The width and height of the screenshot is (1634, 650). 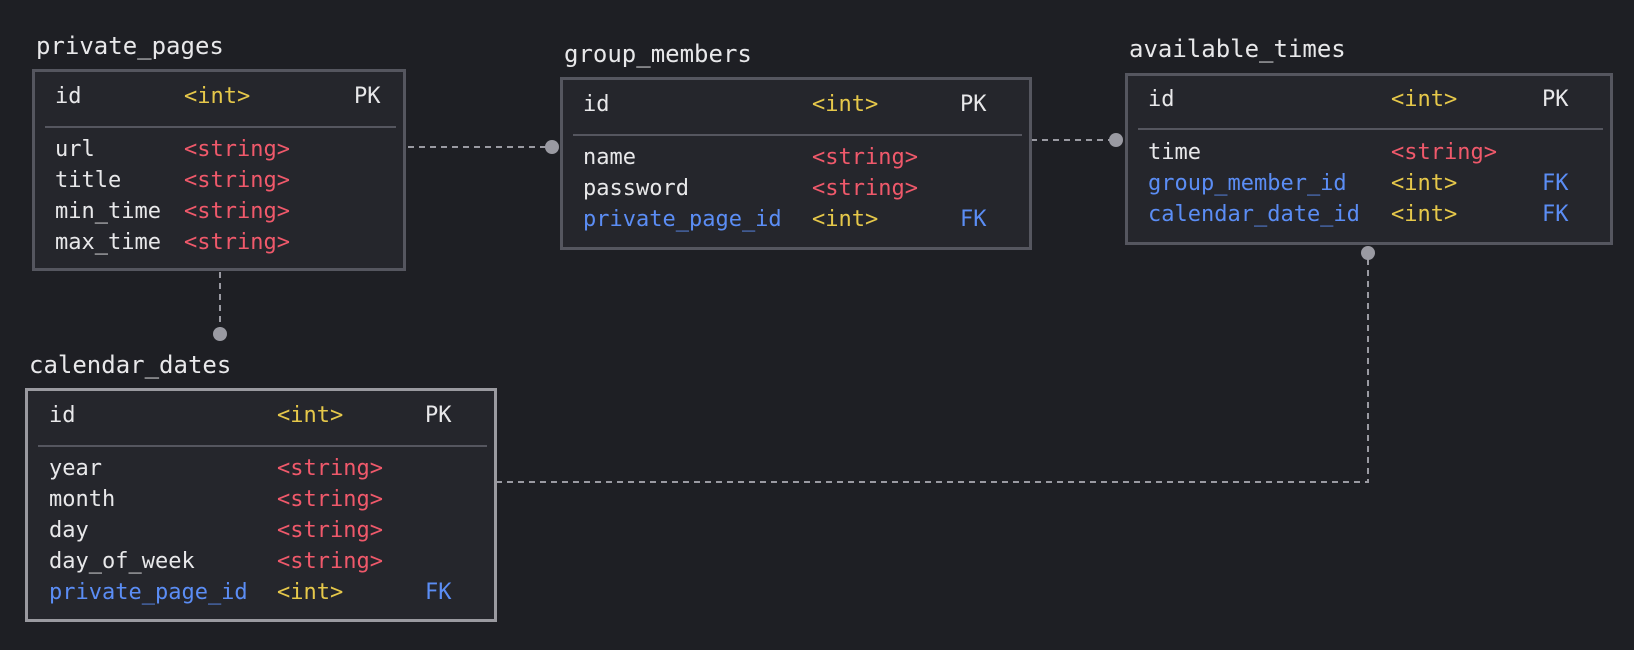 What do you see at coordinates (1368, 253) in the screenshot?
I see `endpoint-dot-available-times-bottom` at bounding box center [1368, 253].